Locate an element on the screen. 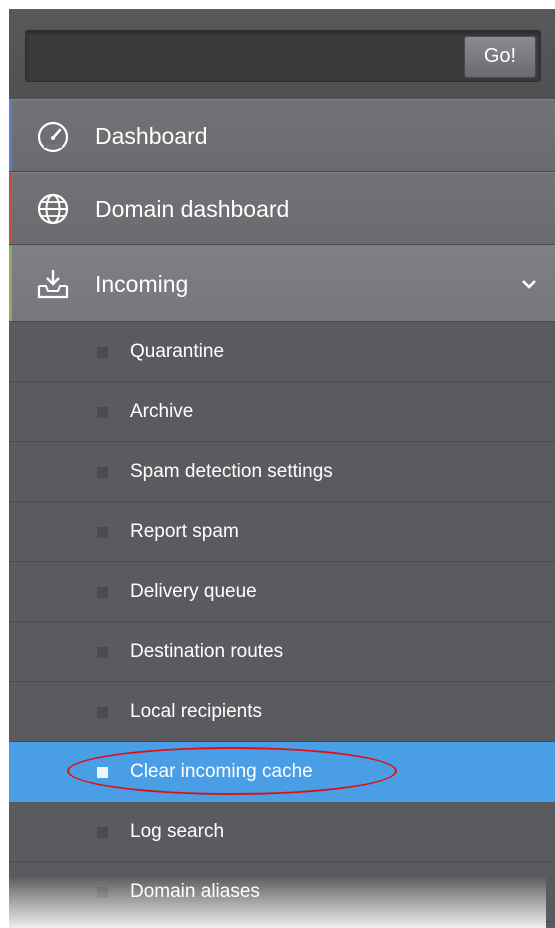 This screenshot has width=555, height=928. dashboard-gauge-icon is located at coordinates (53, 137).